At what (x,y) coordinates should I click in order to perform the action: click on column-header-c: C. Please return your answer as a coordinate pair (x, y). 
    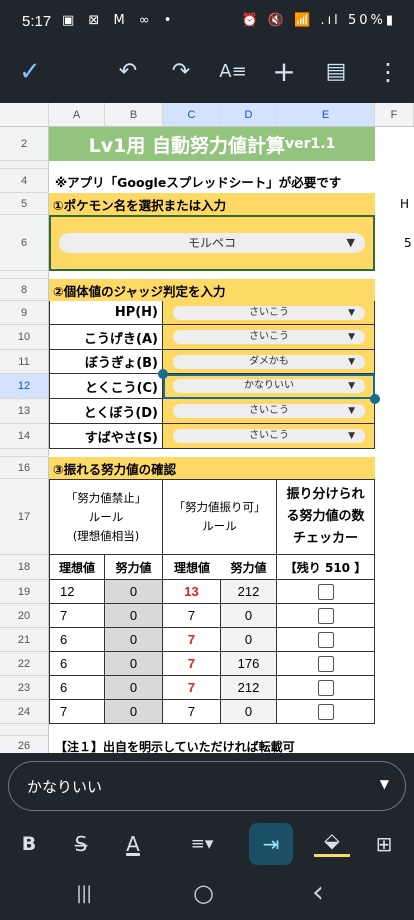
    Looking at the image, I should click on (192, 115).